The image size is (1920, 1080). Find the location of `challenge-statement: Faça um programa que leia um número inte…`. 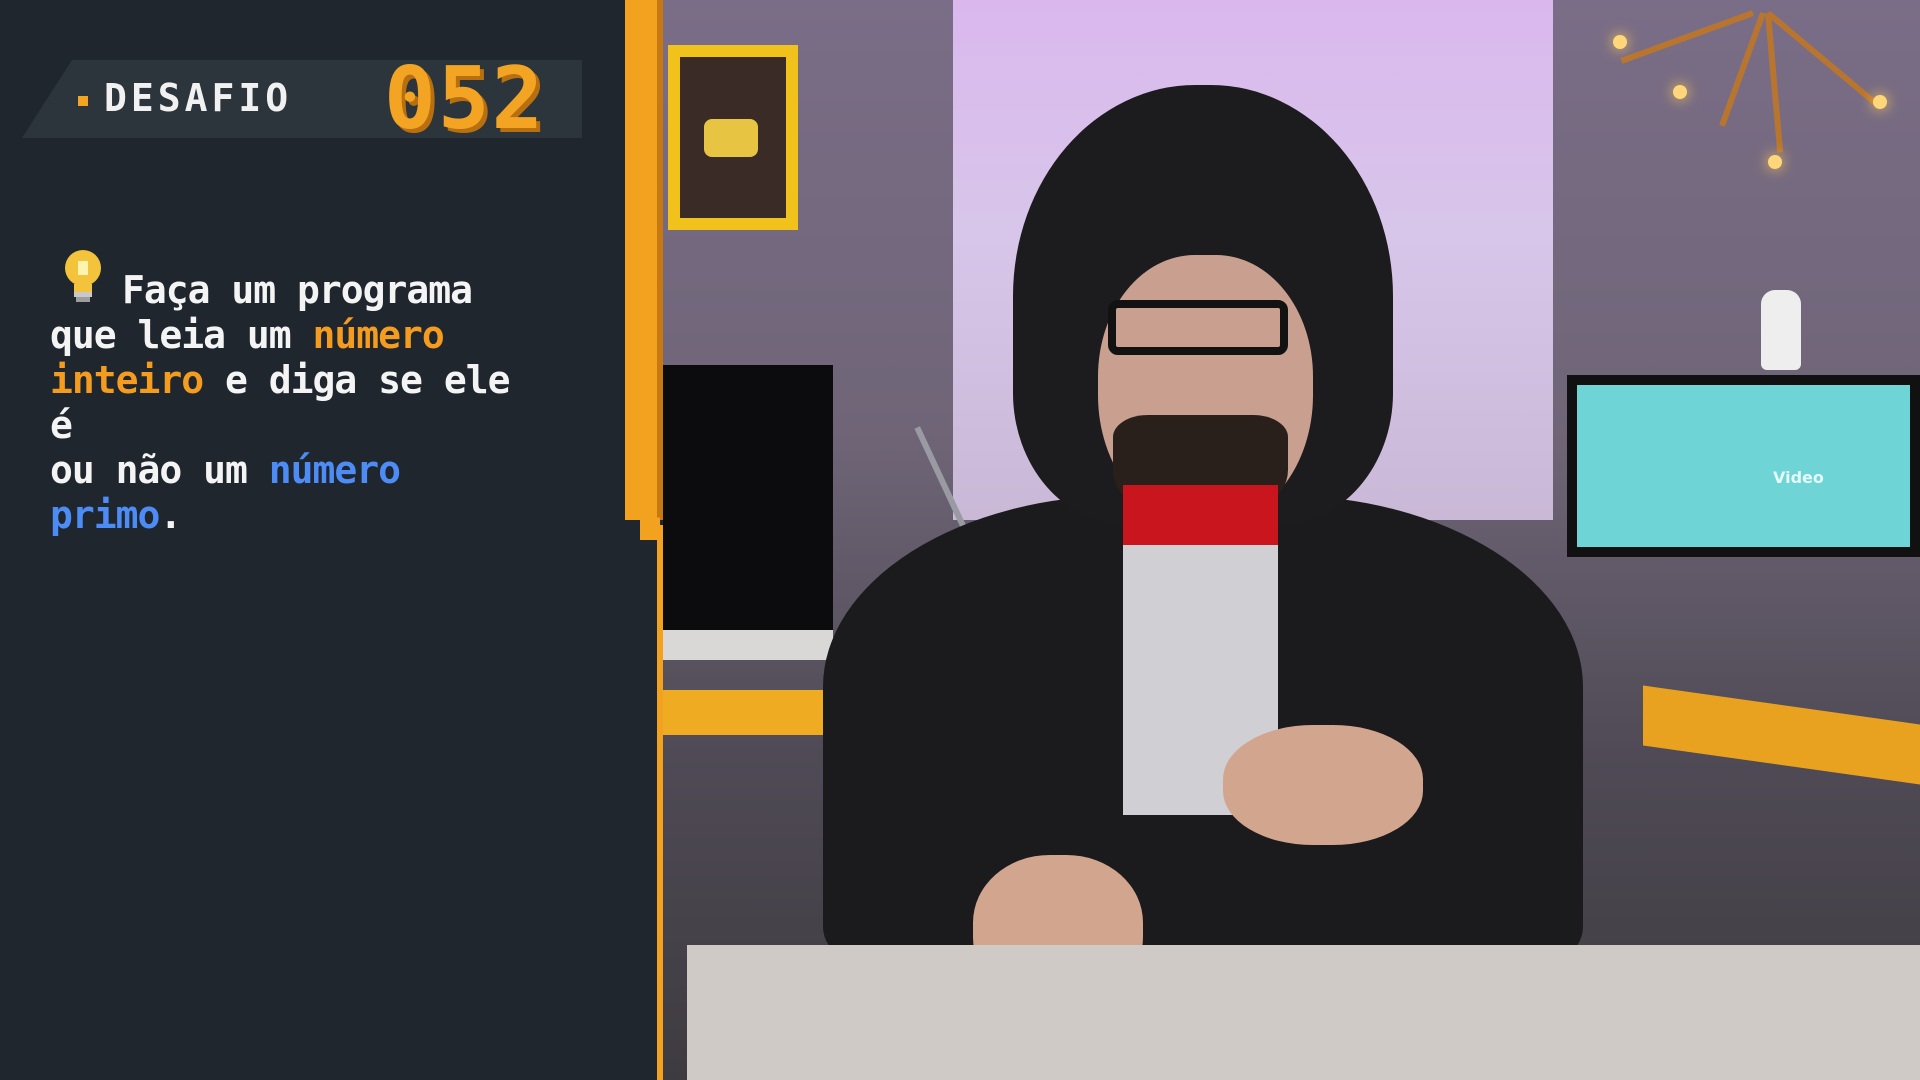

challenge-statement: Faça um programa que leia um número inte… is located at coordinates (300, 403).